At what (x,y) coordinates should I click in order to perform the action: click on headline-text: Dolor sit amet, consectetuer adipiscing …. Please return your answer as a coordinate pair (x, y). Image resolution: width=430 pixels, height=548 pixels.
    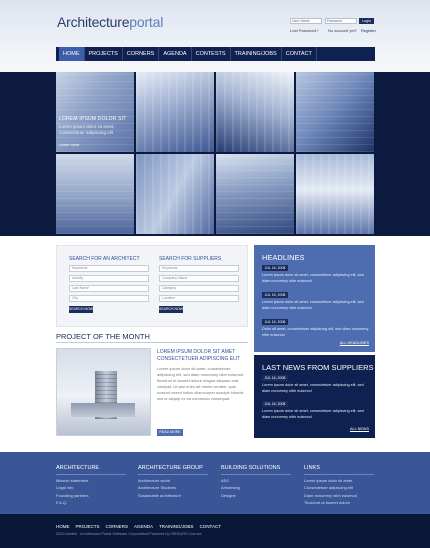
    Looking at the image, I should click on (316, 332).